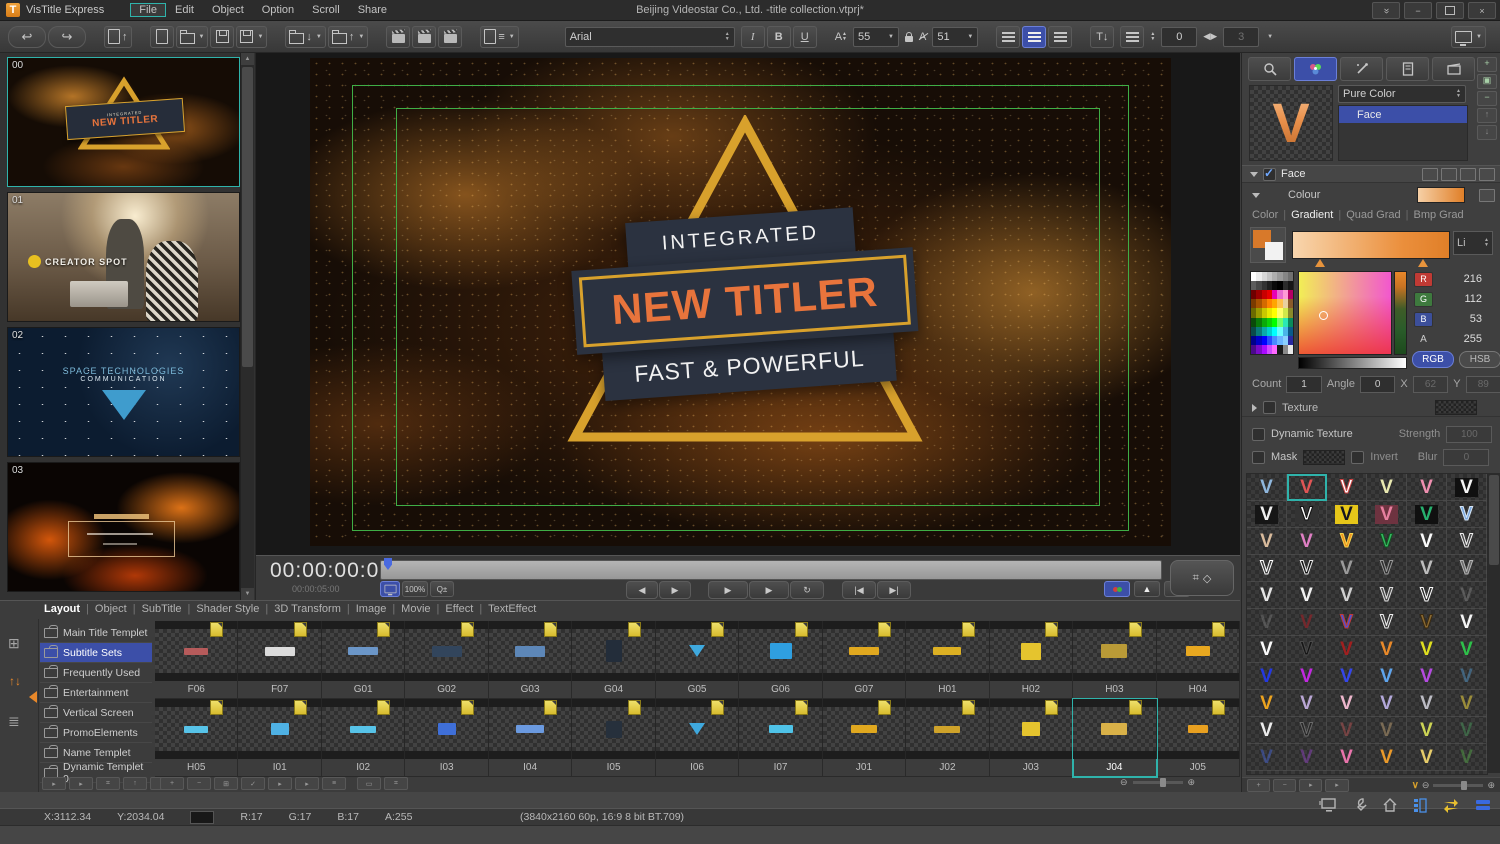  I want to click on style-swatch-24: V, so click(1267, 595).